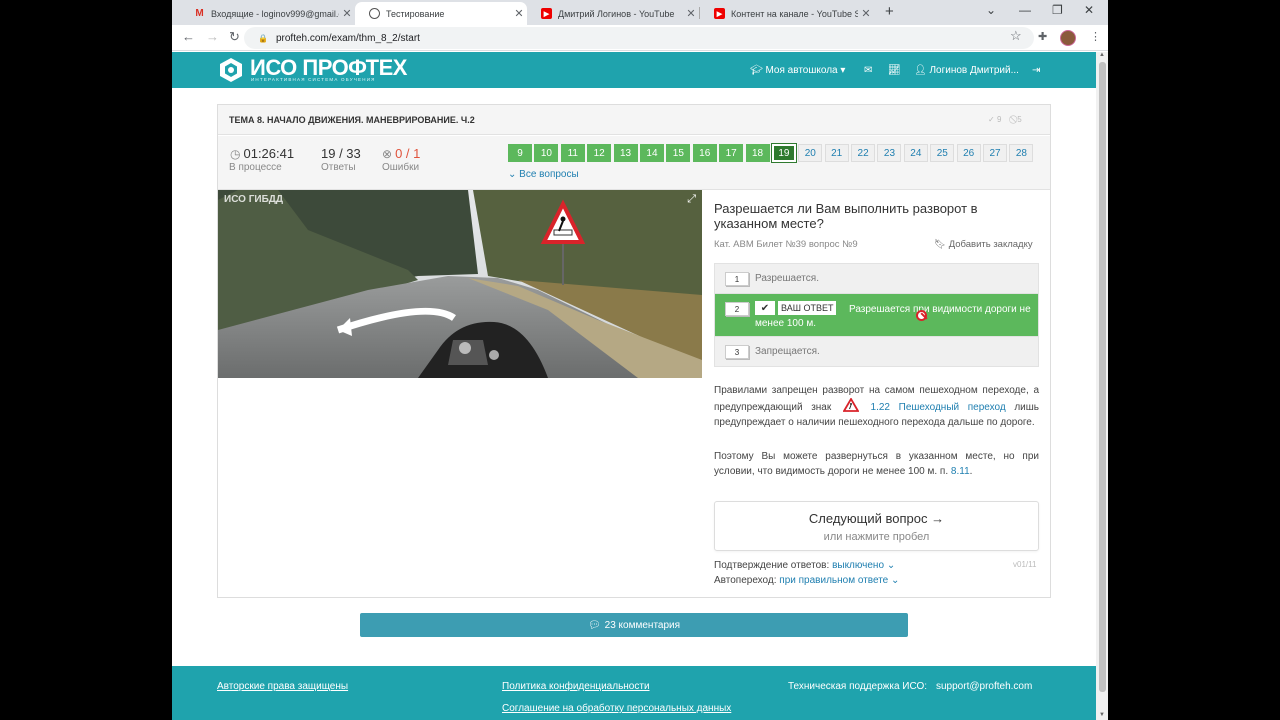 This screenshot has height=720, width=1280. Describe the element at coordinates (889, 153) in the screenshot. I see `question-number-23: 23` at that location.